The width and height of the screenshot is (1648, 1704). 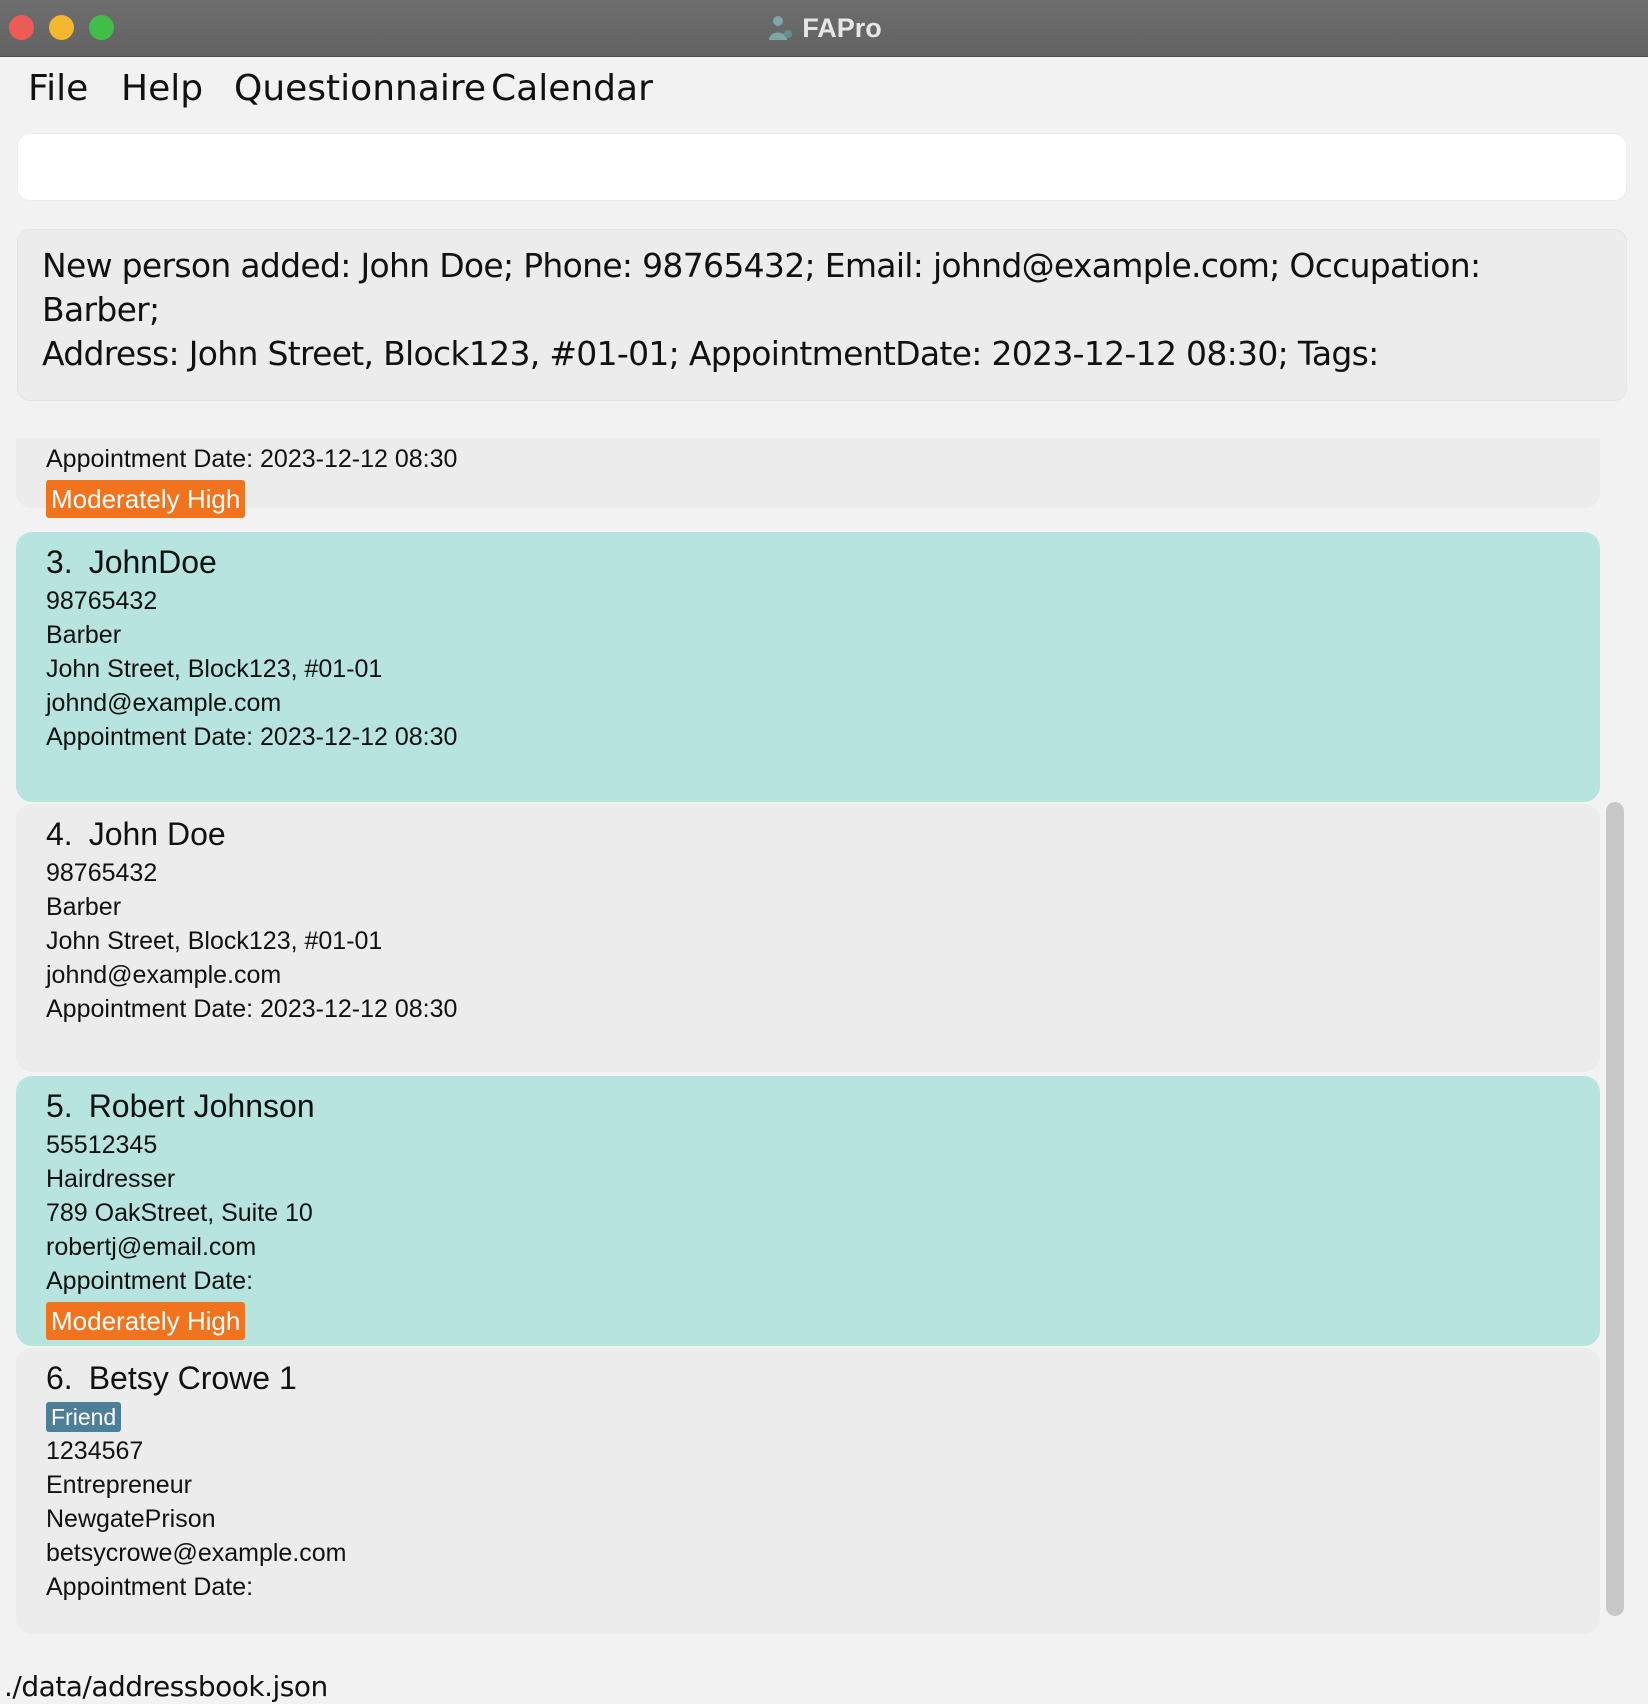 What do you see at coordinates (151, 1247) in the screenshot?
I see `person-email: robertj@email.com` at bounding box center [151, 1247].